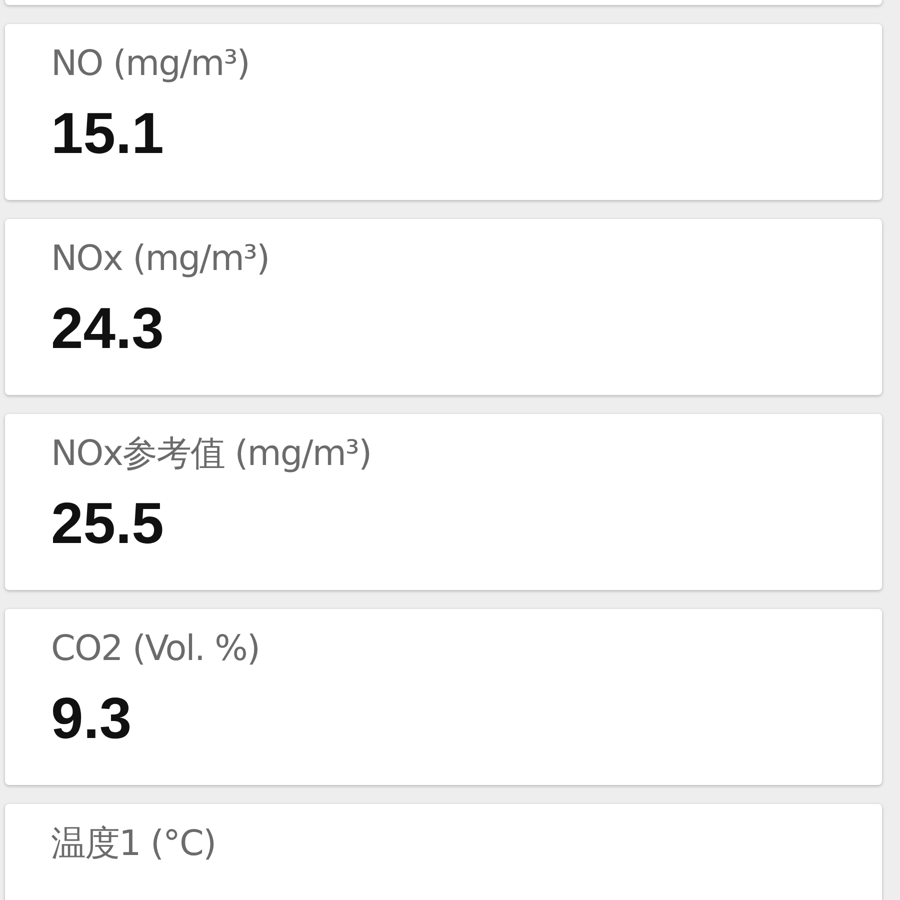 This screenshot has width=900, height=900. I want to click on reading-label: NOx (mg/m³), so click(160, 259).